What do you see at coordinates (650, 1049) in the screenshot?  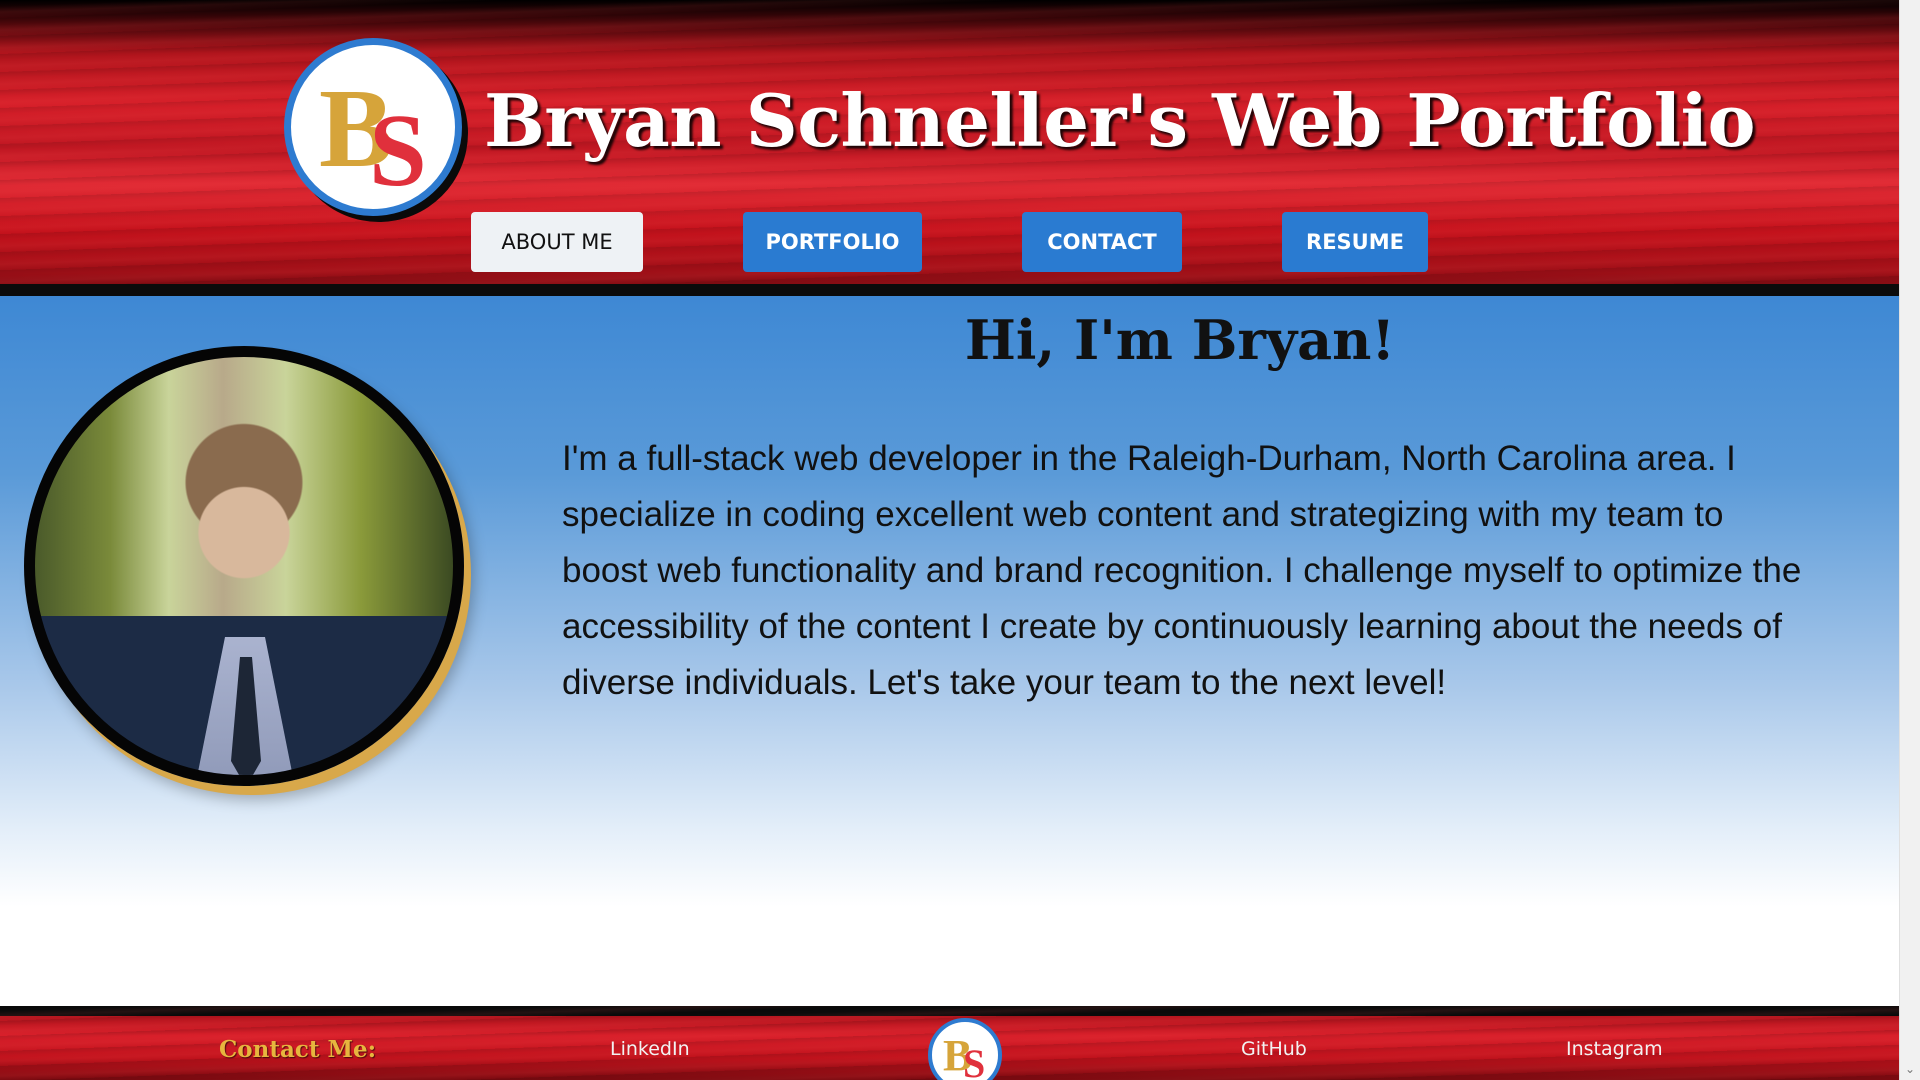 I see `footer-linkedin-link: LinkedIn` at bounding box center [650, 1049].